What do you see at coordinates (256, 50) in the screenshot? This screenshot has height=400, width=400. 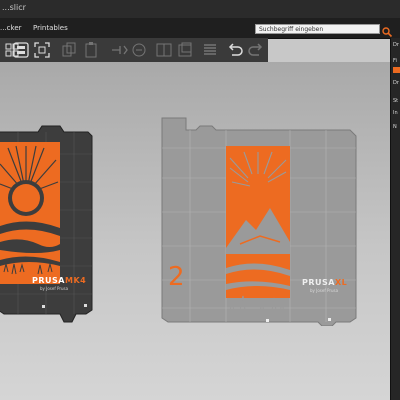 I see `redo-icon` at bounding box center [256, 50].